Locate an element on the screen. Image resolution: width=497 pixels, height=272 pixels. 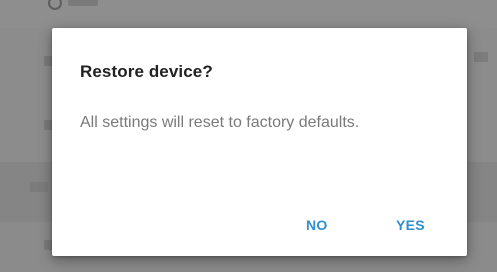
background-row-label is located at coordinates (83, 3).